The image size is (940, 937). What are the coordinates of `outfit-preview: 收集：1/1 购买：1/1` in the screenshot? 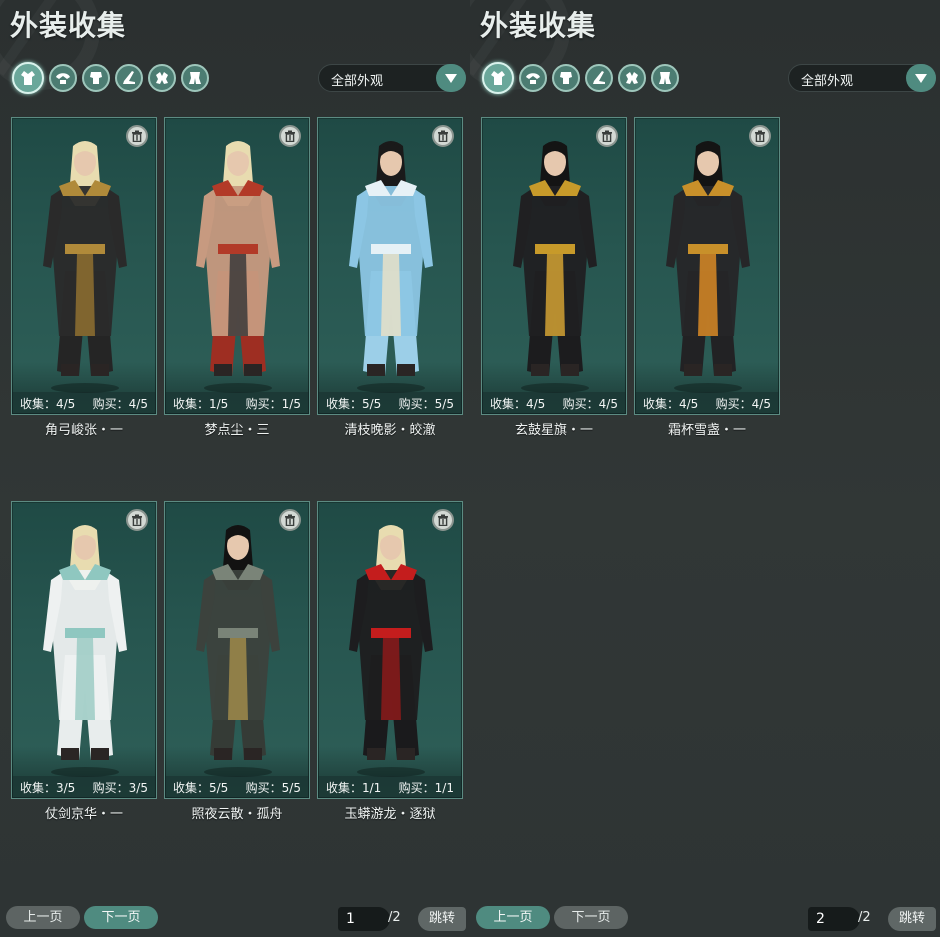 It's located at (390, 650).